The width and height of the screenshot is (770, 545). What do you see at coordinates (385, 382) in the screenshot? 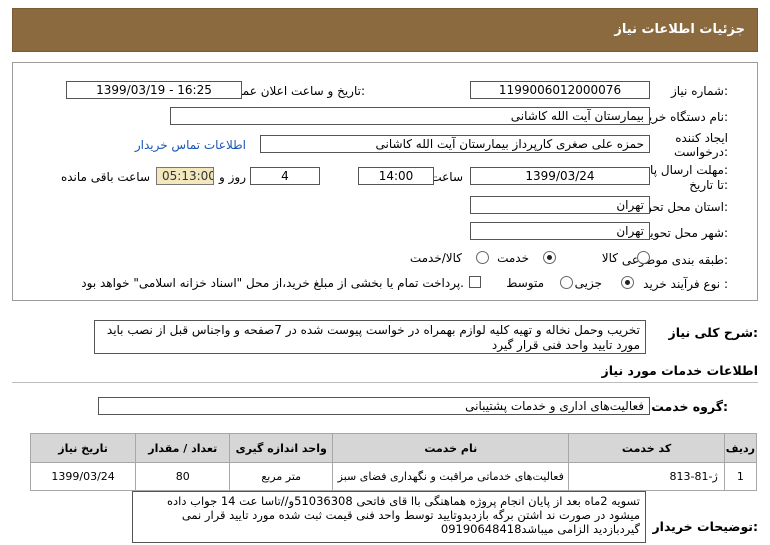
I see `section-divider` at bounding box center [385, 382].